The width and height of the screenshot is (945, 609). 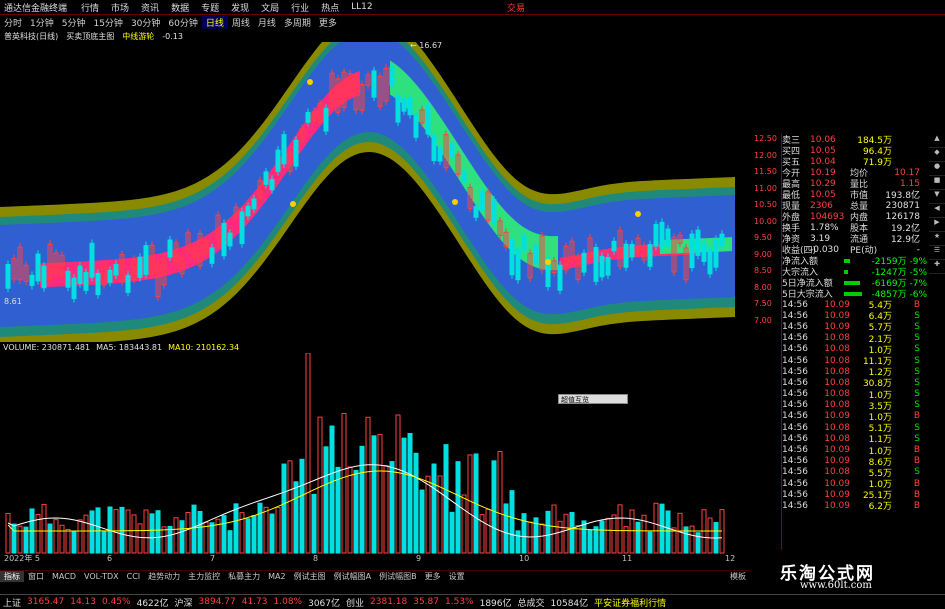 What do you see at coordinates (101, 576) in the screenshot?
I see `indicator-tab: VOL-TDX` at bounding box center [101, 576].